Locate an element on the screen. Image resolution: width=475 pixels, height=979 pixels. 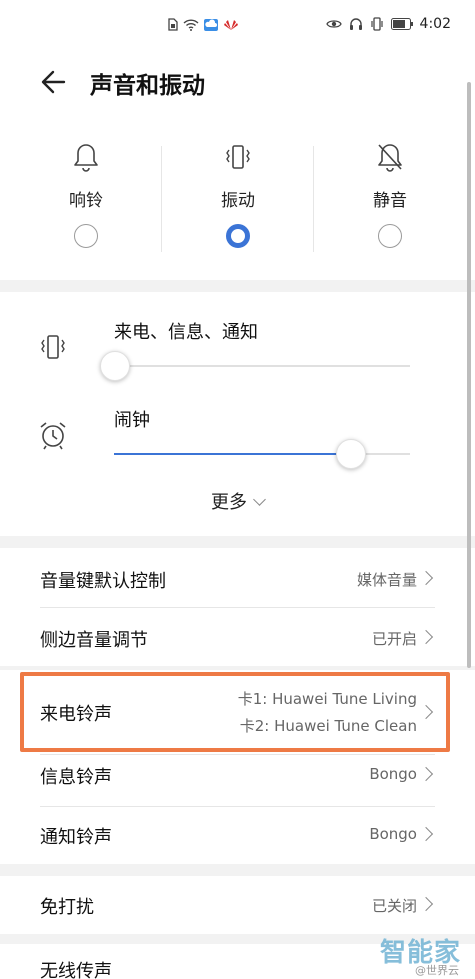
mode-ring: 响铃 is located at coordinates (86, 199).